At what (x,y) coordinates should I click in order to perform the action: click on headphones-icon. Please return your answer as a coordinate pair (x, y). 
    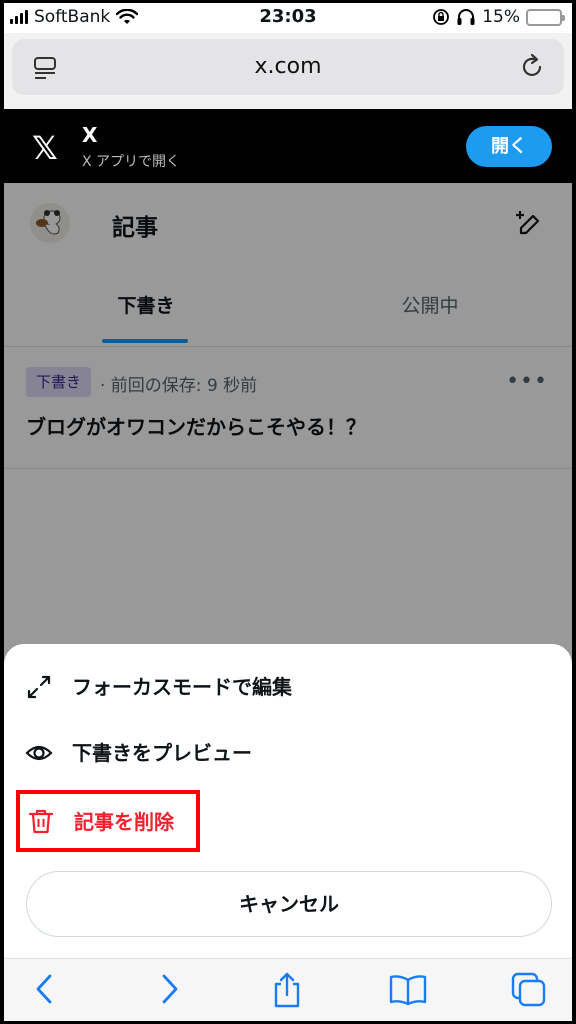
    Looking at the image, I should click on (466, 17).